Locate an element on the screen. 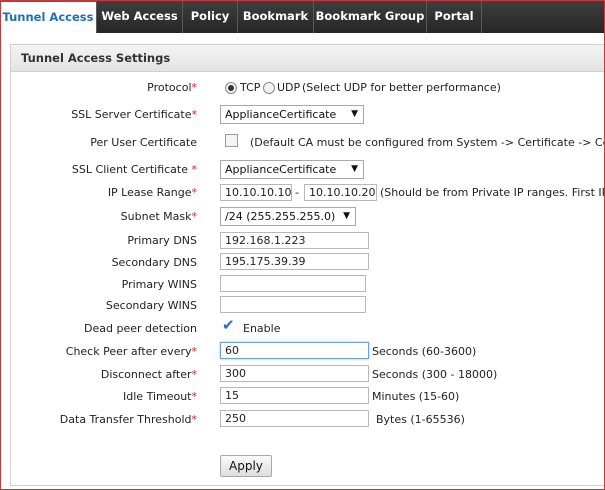  protocol-udp-radio is located at coordinates (269, 88).